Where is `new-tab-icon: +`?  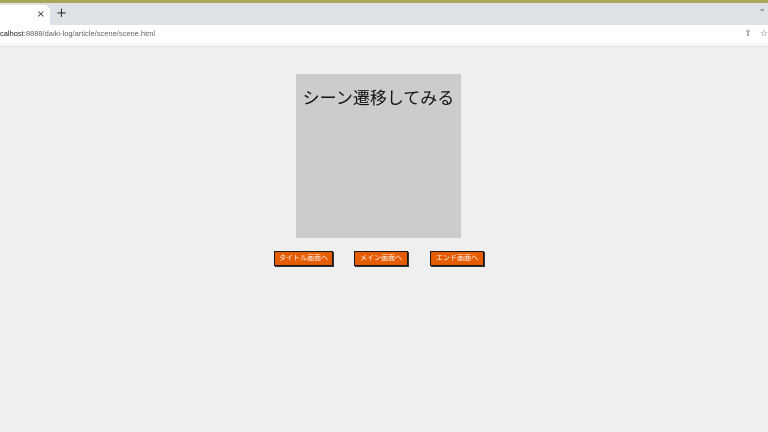 new-tab-icon: + is located at coordinates (61, 14).